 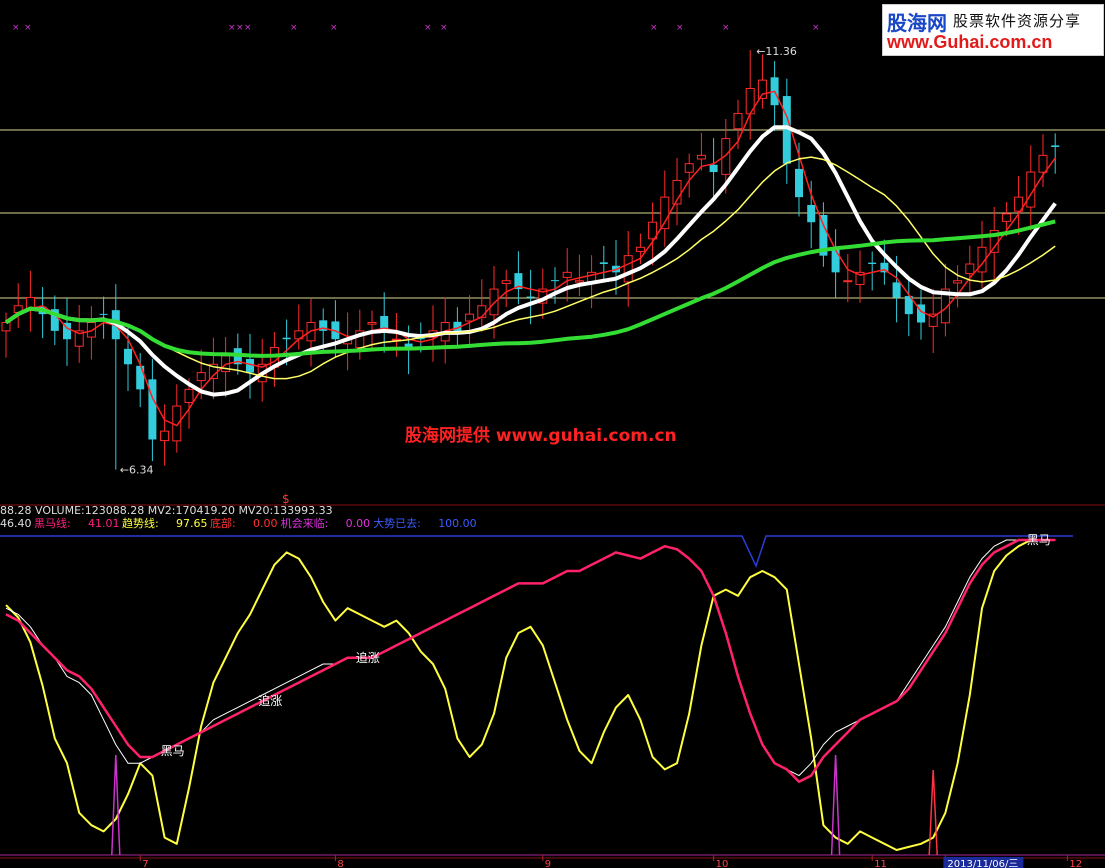 What do you see at coordinates (305, 523) in the screenshot?
I see `header-item: 机会来临:` at bounding box center [305, 523].